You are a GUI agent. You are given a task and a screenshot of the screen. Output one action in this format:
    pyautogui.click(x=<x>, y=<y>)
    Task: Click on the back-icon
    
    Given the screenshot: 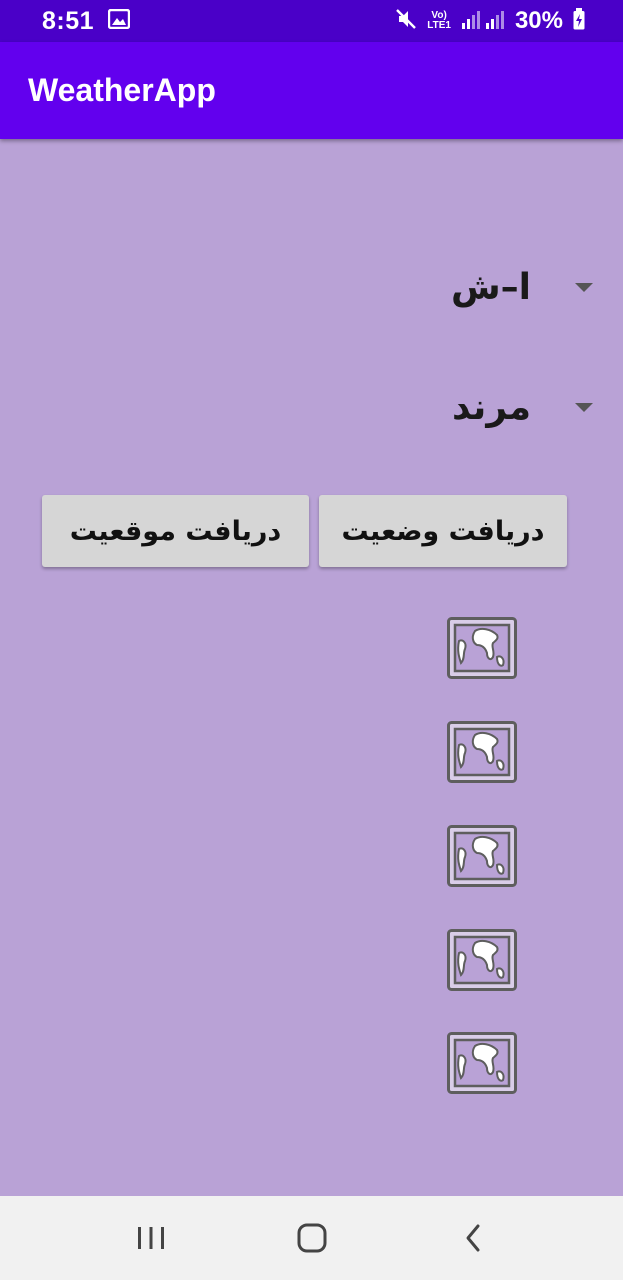 What is the action you would take?
    pyautogui.click(x=472, y=1238)
    